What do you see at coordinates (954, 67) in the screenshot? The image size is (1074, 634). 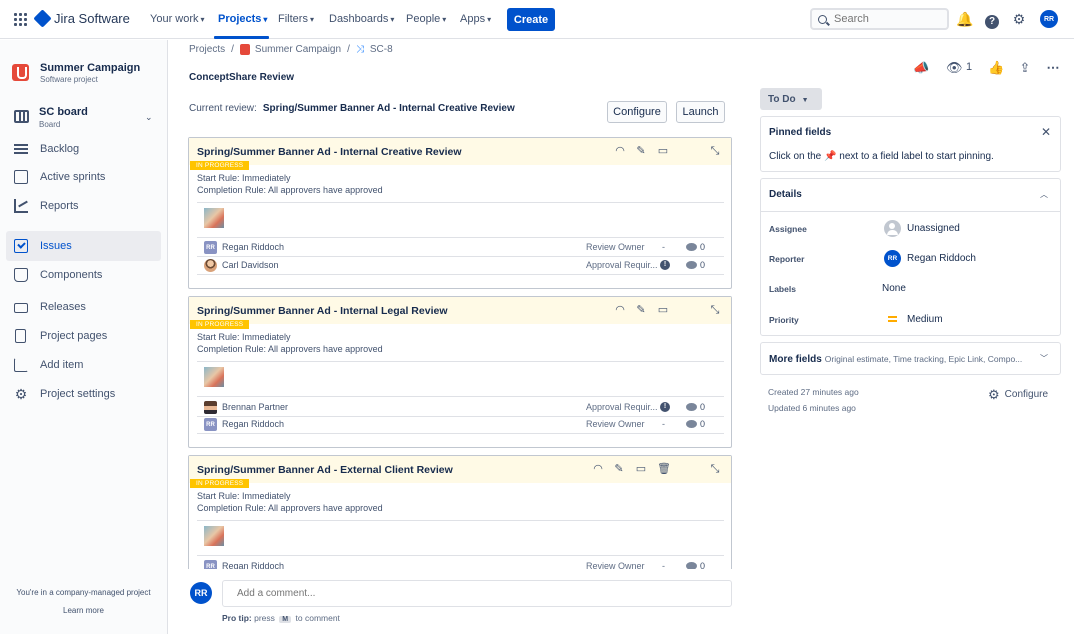 I see `watch-eye-icon: 👁` at bounding box center [954, 67].